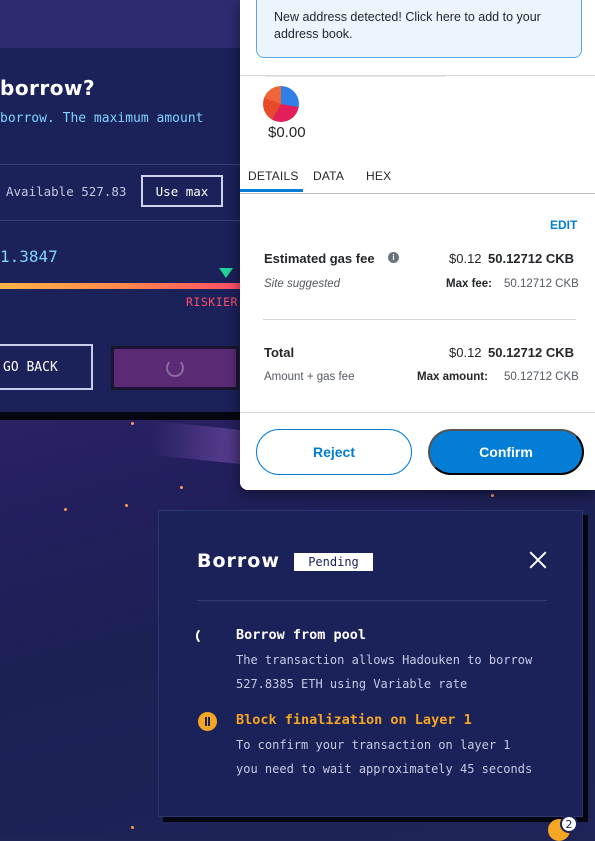 This screenshot has width=595, height=841. What do you see at coordinates (563, 225) in the screenshot?
I see `edit-gas-link: EDIT` at bounding box center [563, 225].